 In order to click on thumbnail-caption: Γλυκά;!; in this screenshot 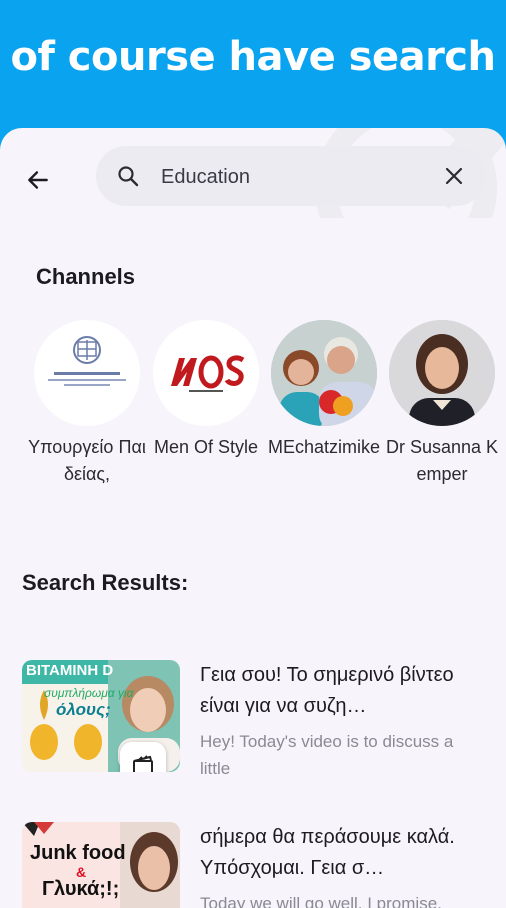, I will do `click(81, 889)`.